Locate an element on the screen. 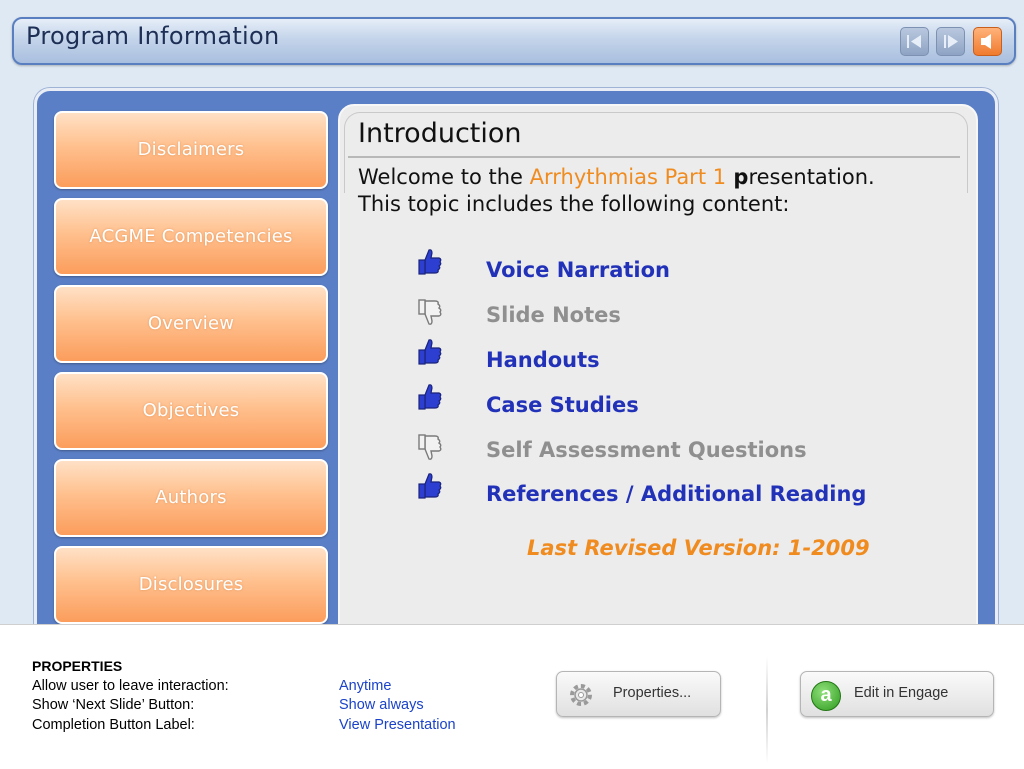  title-divider is located at coordinates (654, 157).